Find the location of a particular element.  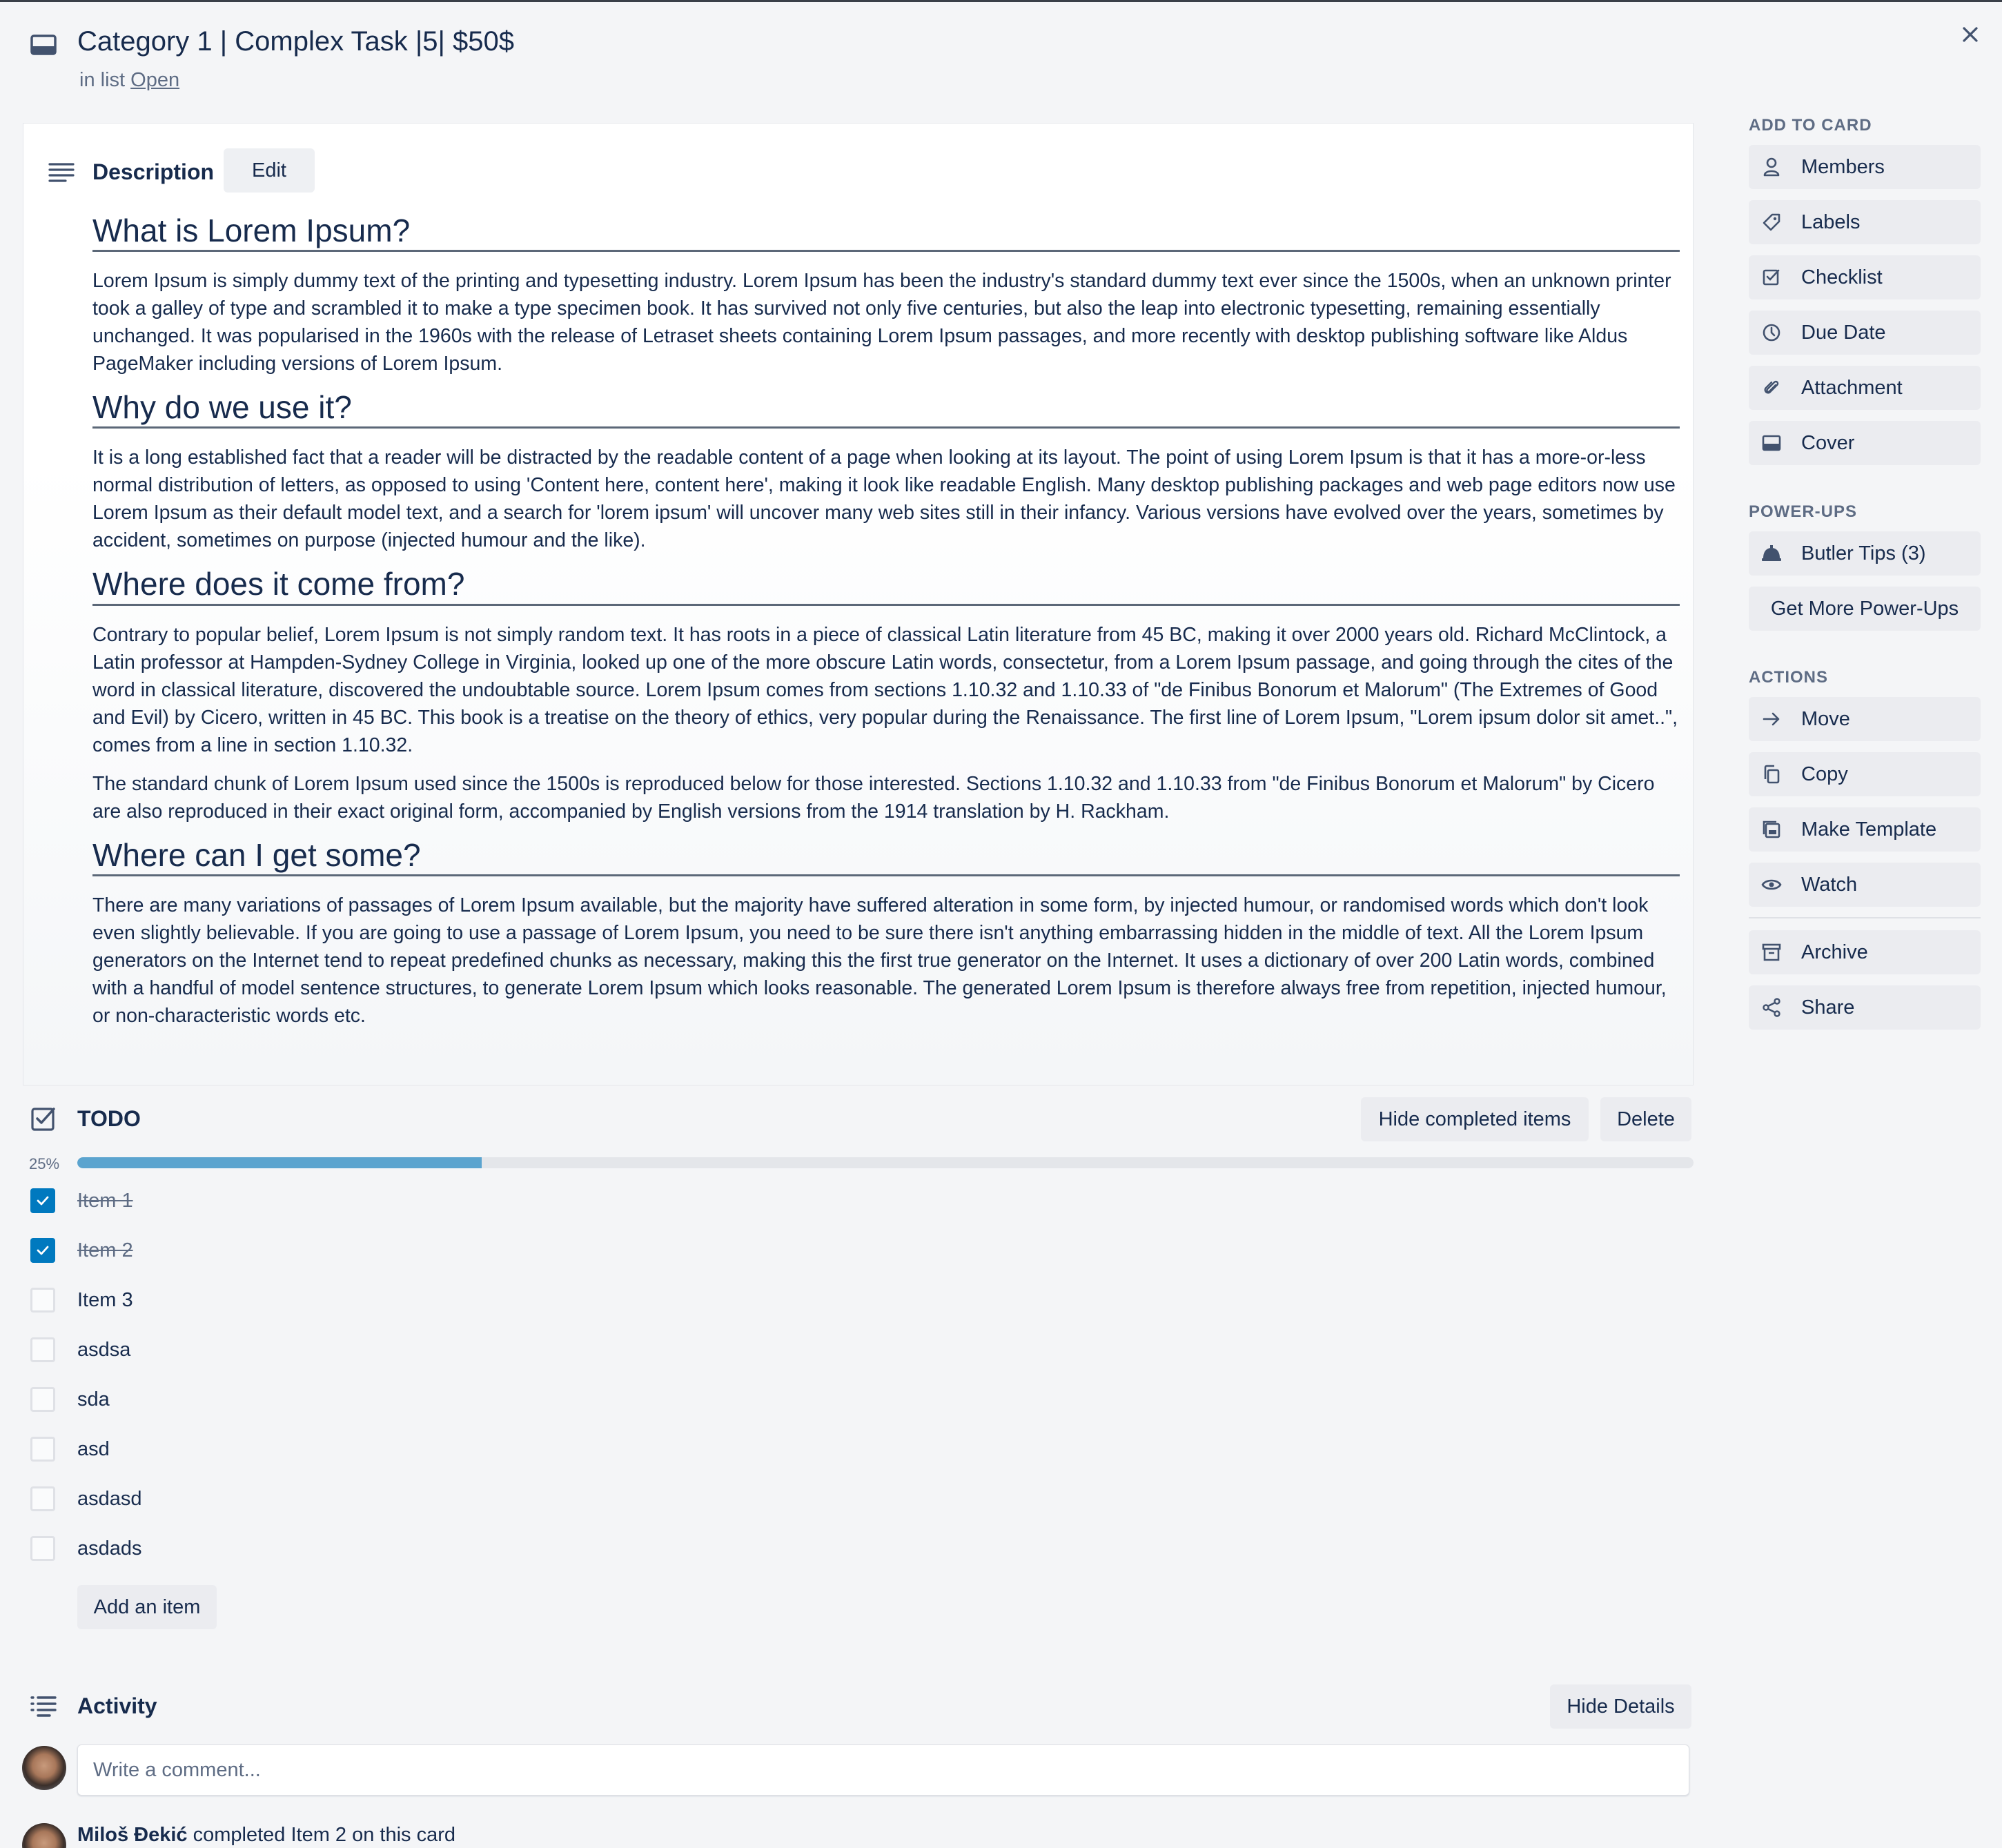

archive-icon is located at coordinates (1771, 952).